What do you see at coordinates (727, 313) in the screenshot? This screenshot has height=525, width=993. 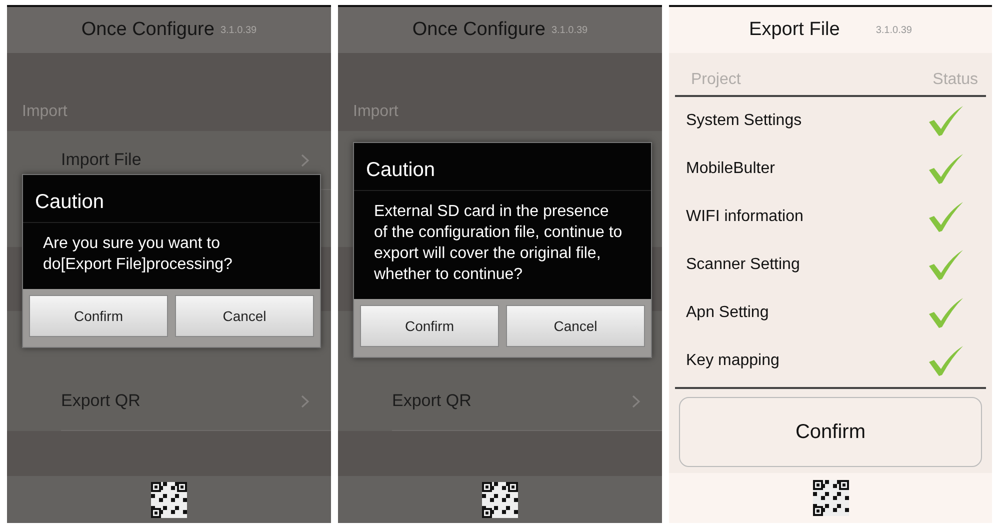 I see `project-name: Apn Setting` at bounding box center [727, 313].